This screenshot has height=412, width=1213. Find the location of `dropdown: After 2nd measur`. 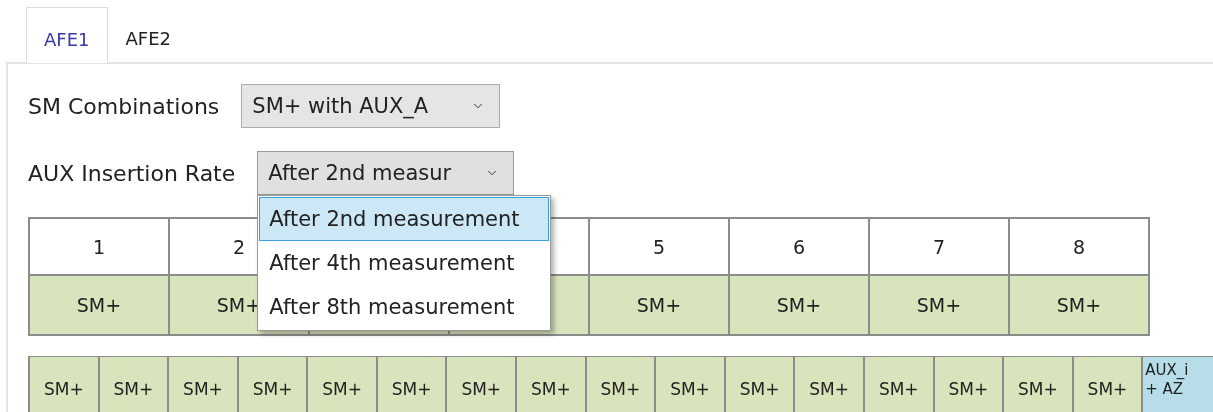

dropdown: After 2nd measur is located at coordinates (386, 173).